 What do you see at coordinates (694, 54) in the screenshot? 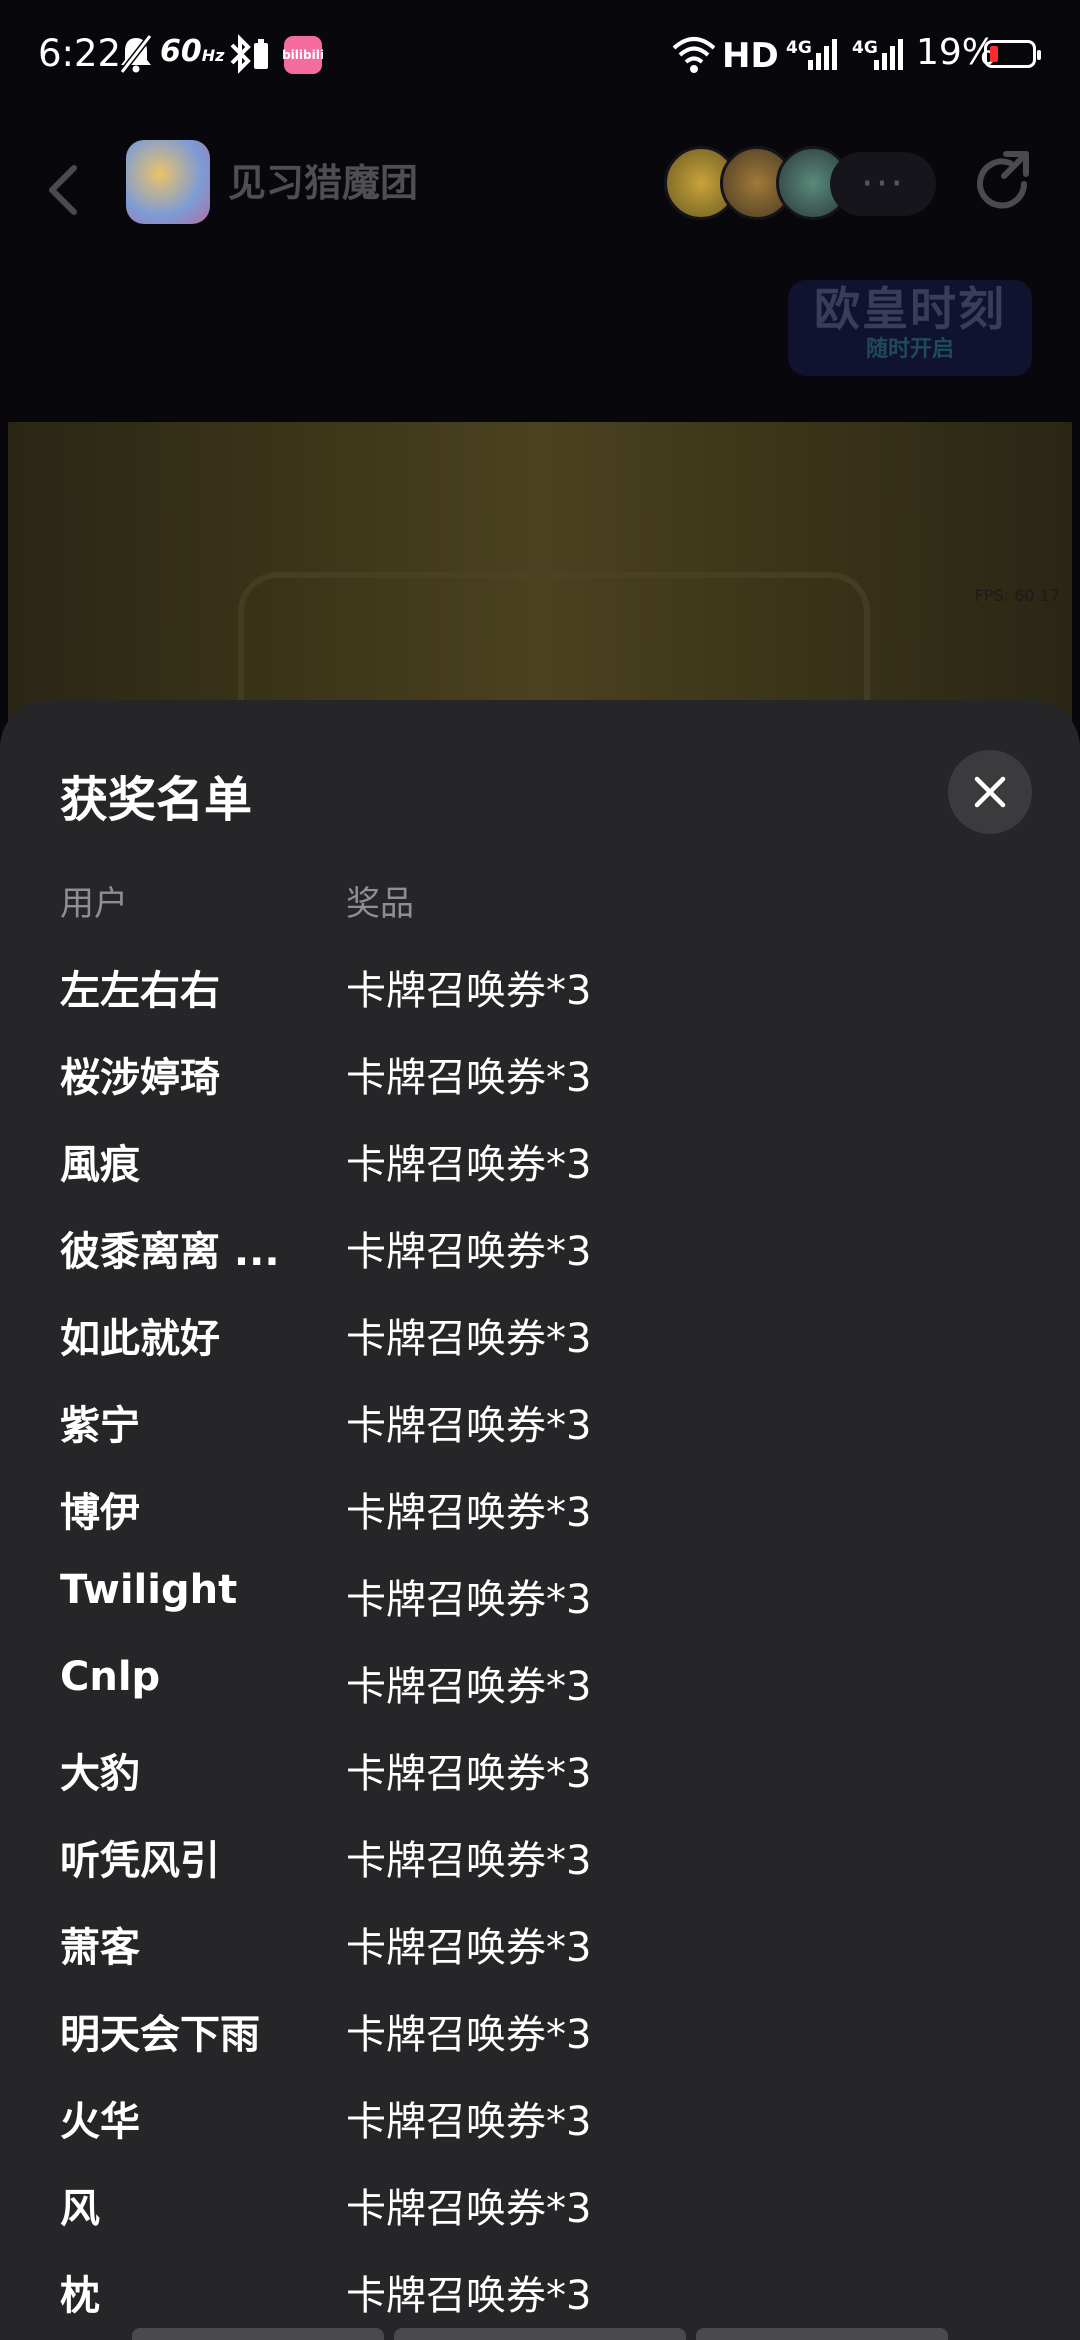
I see `wifi-icon` at bounding box center [694, 54].